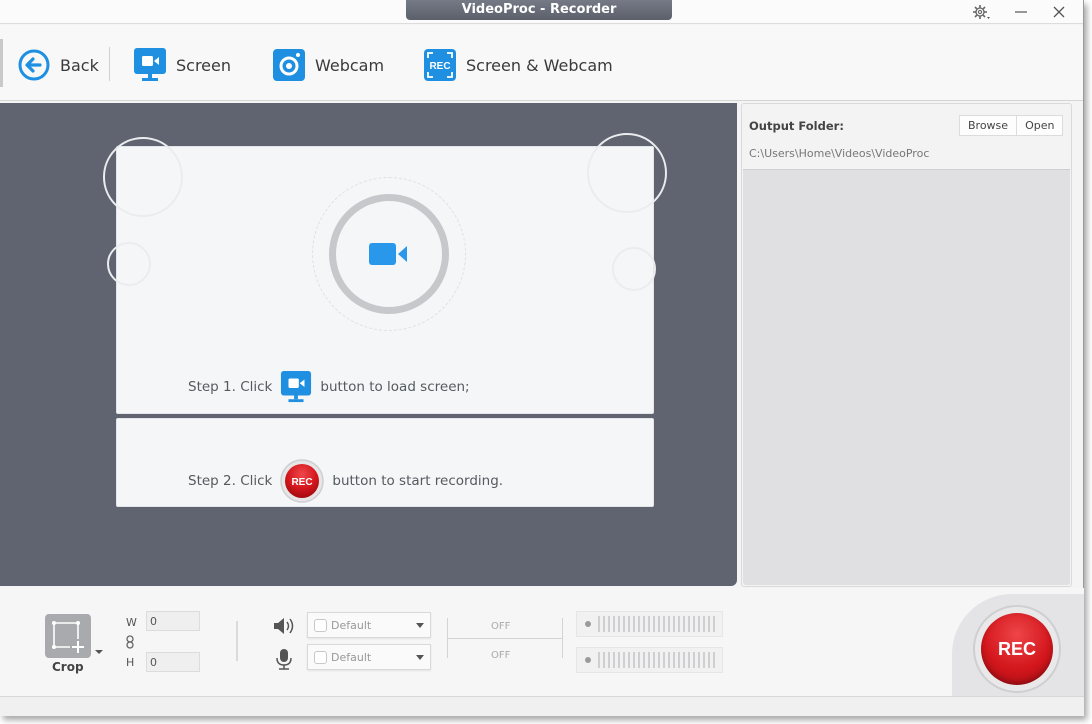 Image resolution: width=1092 pixels, height=724 pixels. What do you see at coordinates (230, 387) in the screenshot?
I see `step1-prefix: Step 1. Click` at bounding box center [230, 387].